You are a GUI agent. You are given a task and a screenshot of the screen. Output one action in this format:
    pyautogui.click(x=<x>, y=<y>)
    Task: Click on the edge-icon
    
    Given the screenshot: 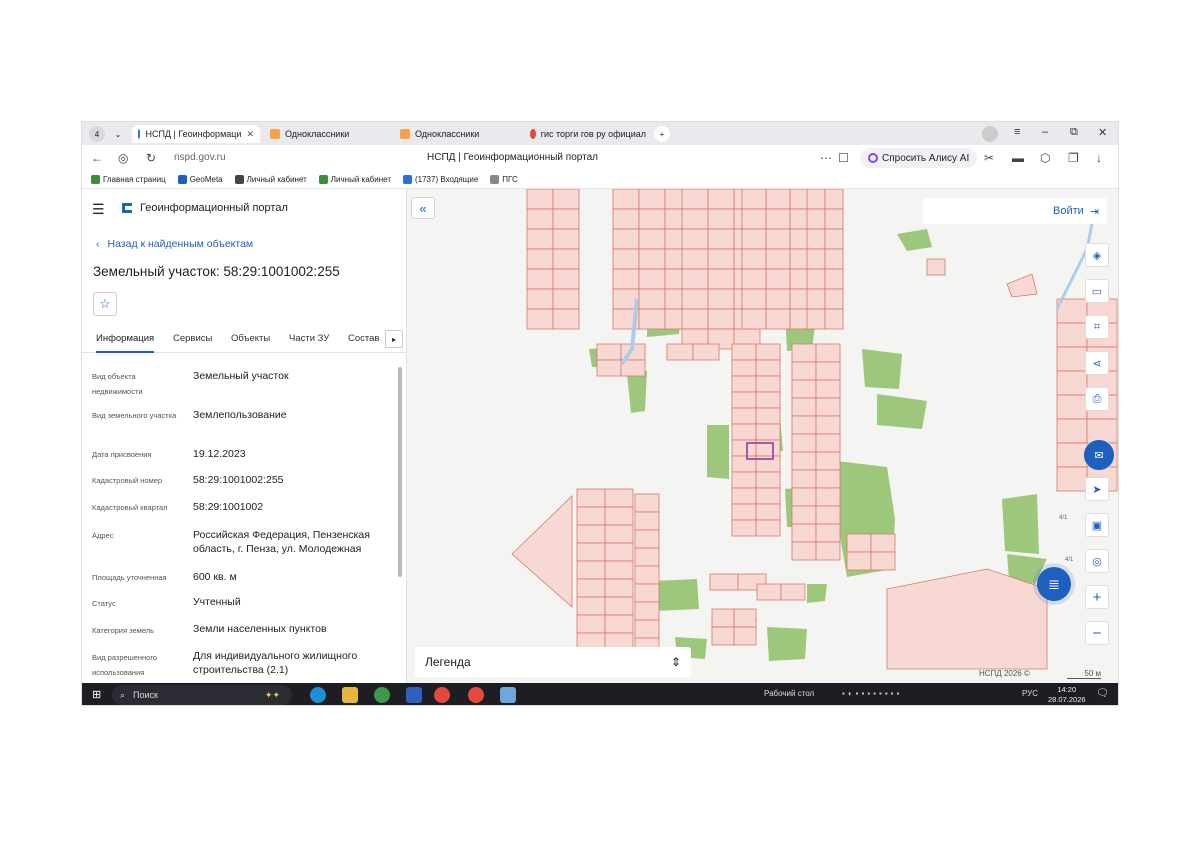 What is the action you would take?
    pyautogui.click(x=318, y=695)
    